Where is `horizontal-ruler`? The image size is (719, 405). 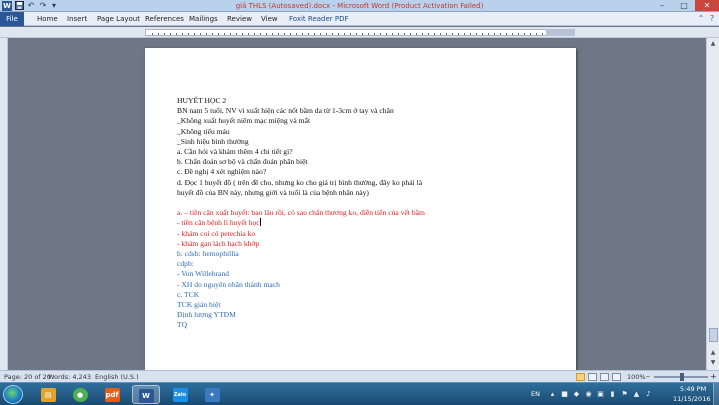
horizontal-ruler is located at coordinates (359, 32).